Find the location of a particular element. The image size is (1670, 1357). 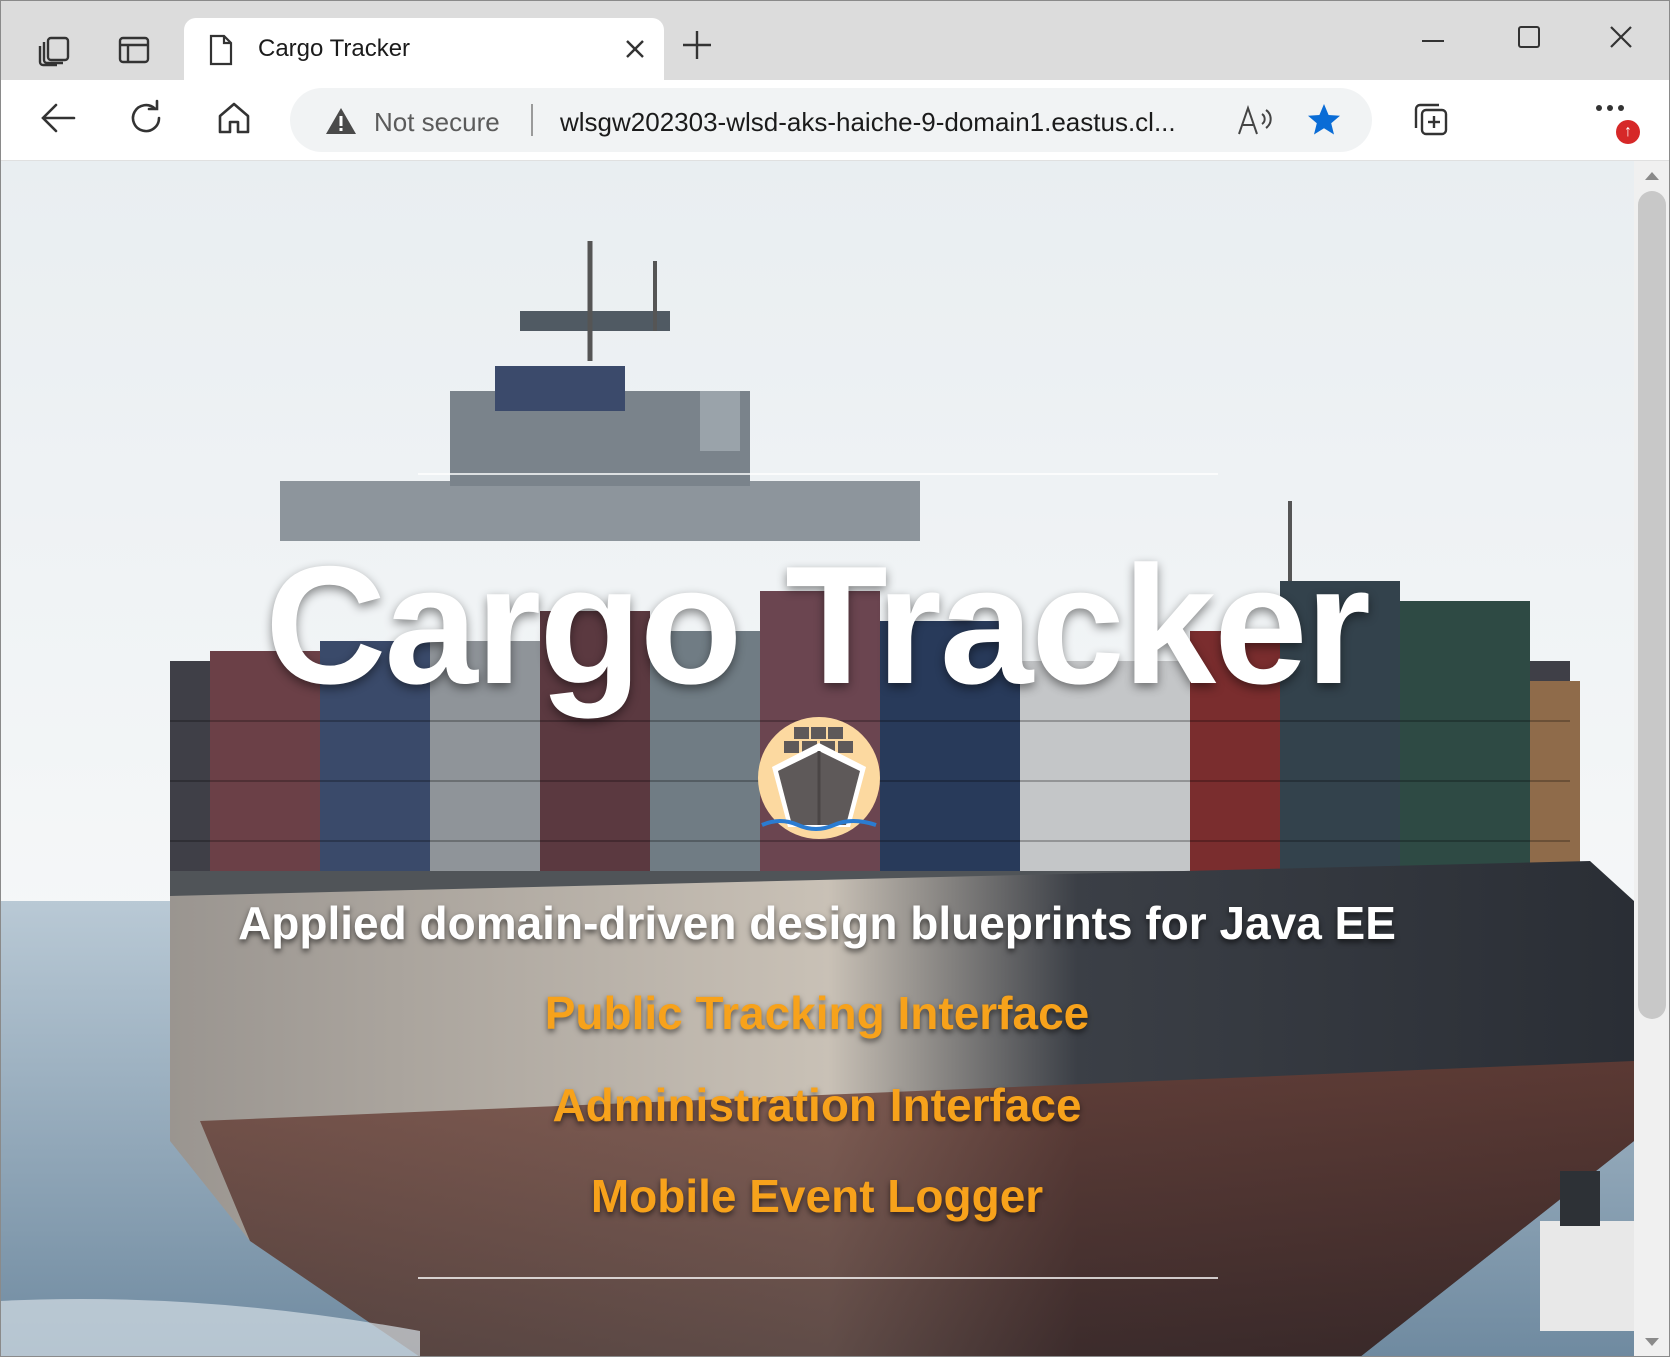

scroll-up-icon is located at coordinates (1652, 176).